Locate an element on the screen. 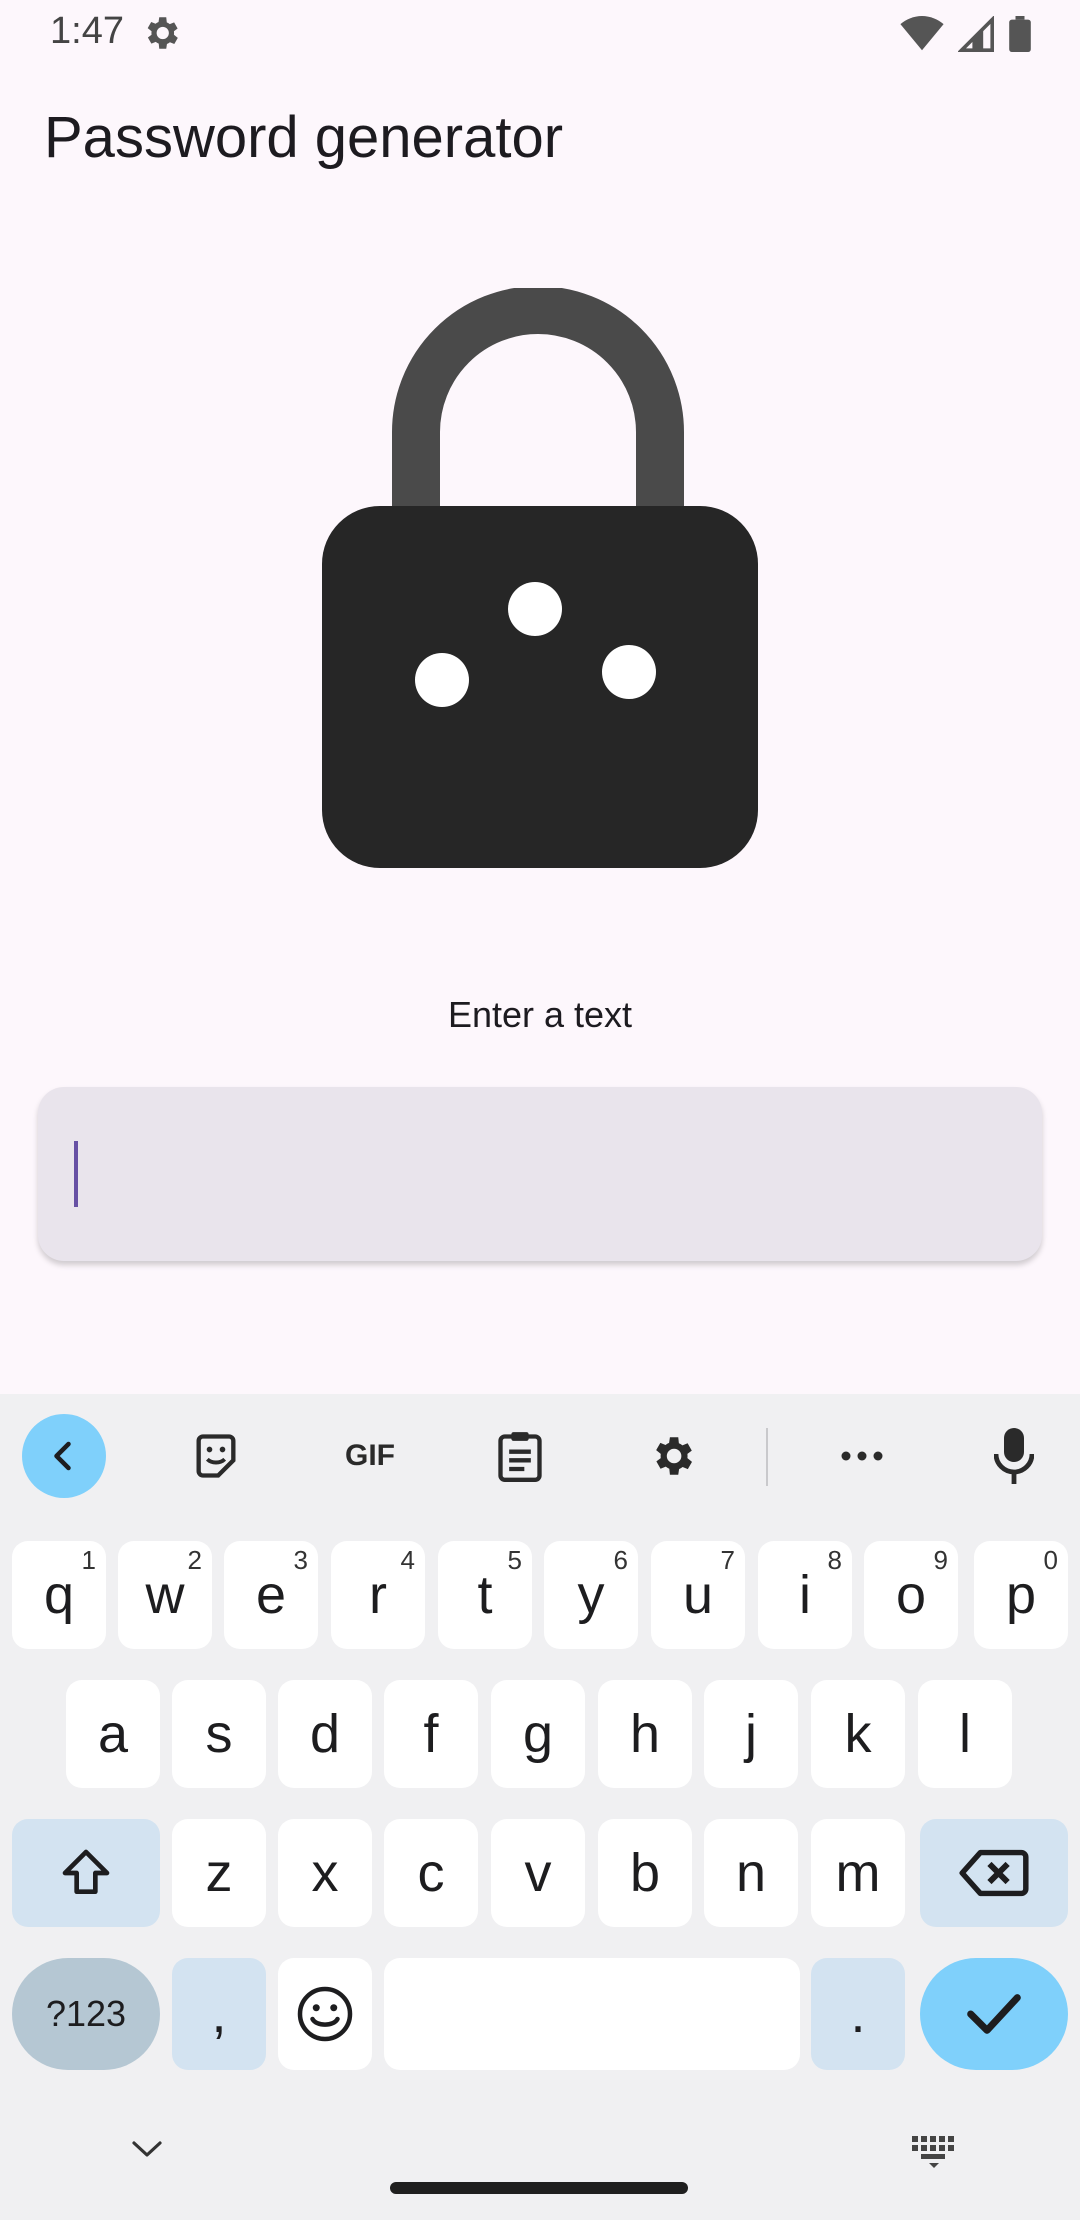 The image size is (1080, 2220). backspace-icon is located at coordinates (994, 1873).